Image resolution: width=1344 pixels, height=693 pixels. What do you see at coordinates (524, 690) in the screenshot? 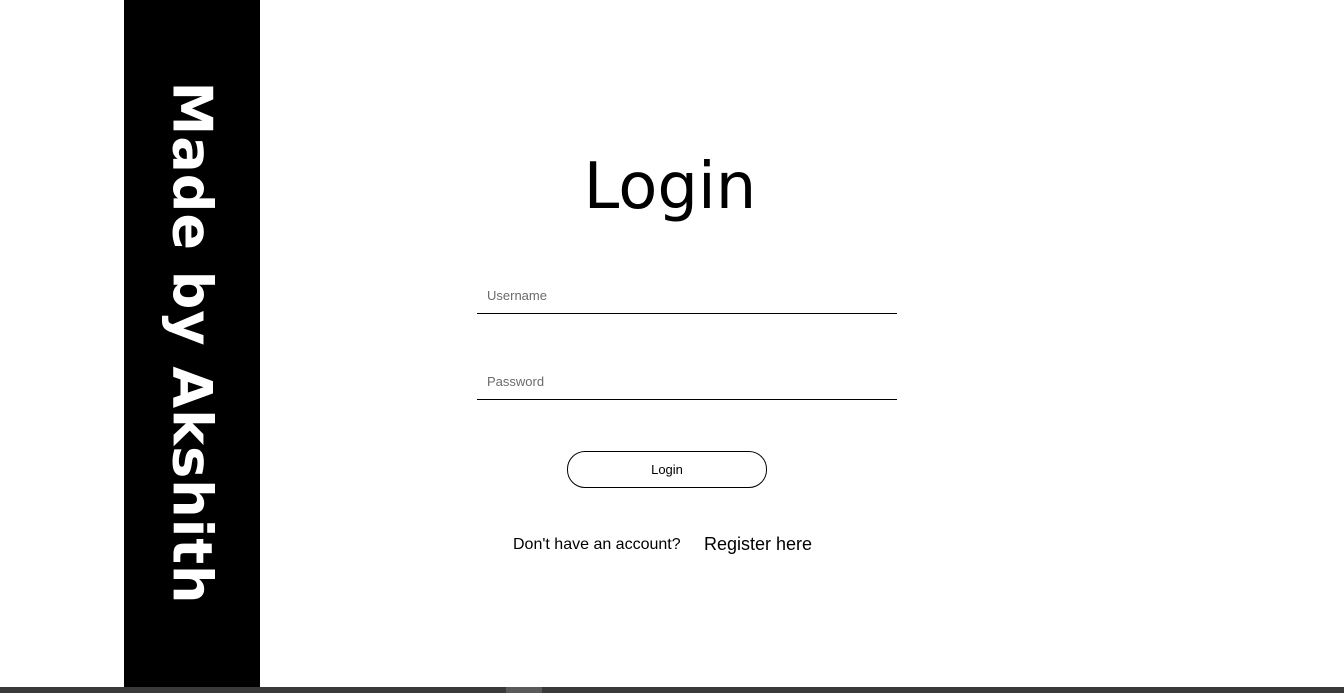
I see `scrollbar-thumb` at bounding box center [524, 690].